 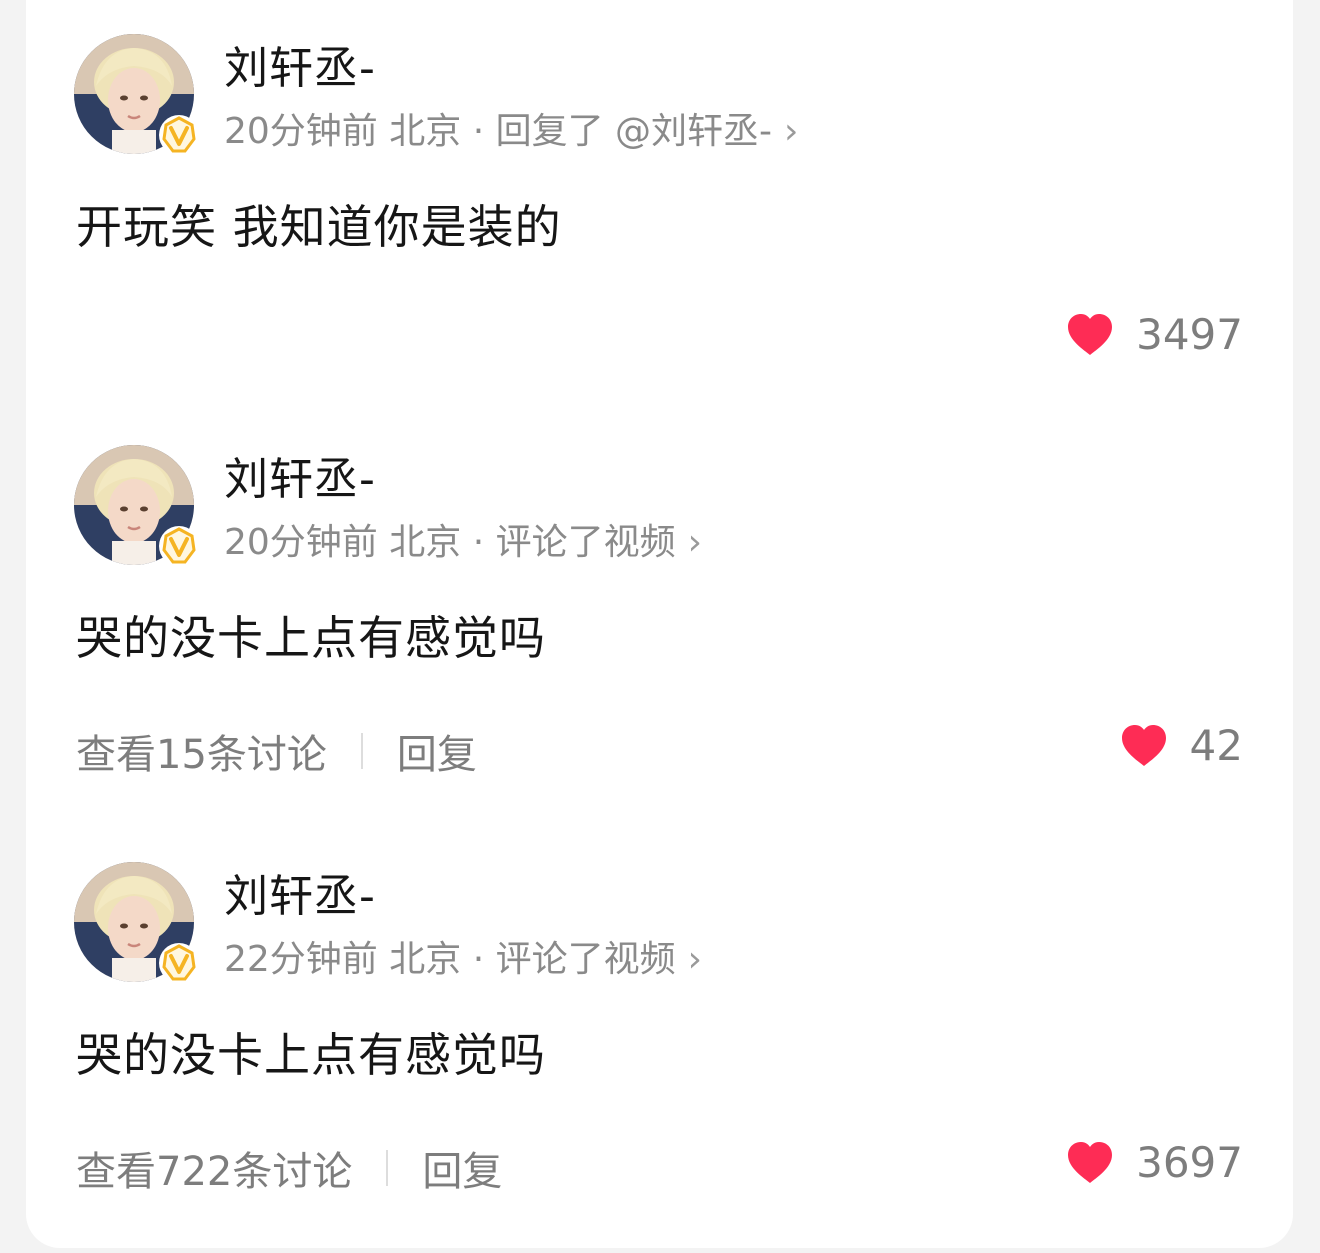 I want to click on view-discussion-button: 查看15条讨论, so click(x=201, y=751).